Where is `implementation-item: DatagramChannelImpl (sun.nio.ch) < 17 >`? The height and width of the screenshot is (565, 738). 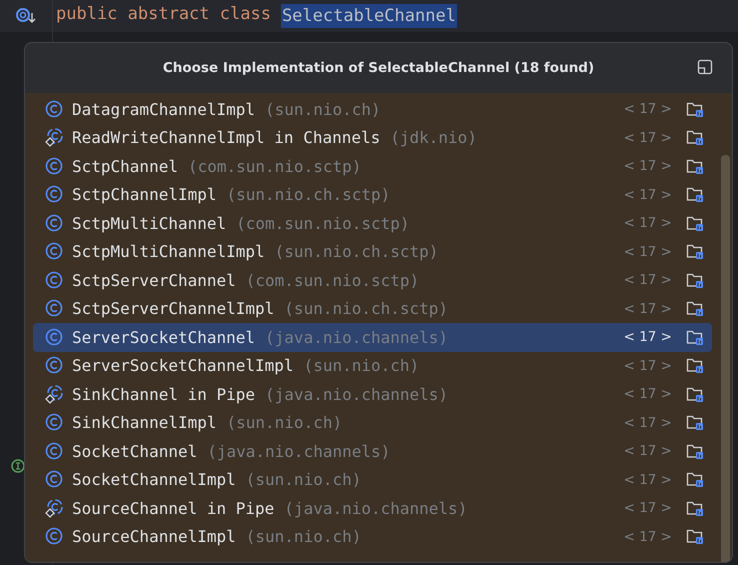 implementation-item: DatagramChannelImpl (sun.nio.ch) < 17 > is located at coordinates (372, 109).